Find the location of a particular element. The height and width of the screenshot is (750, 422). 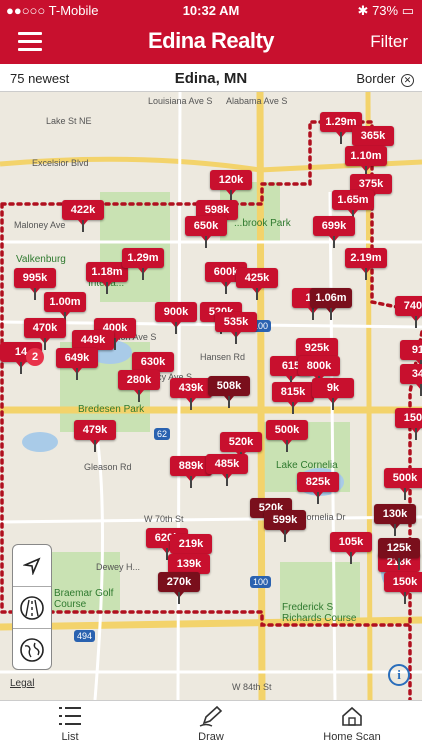

nav-bar: Edina Realty Filter is located at coordinates (211, 43).